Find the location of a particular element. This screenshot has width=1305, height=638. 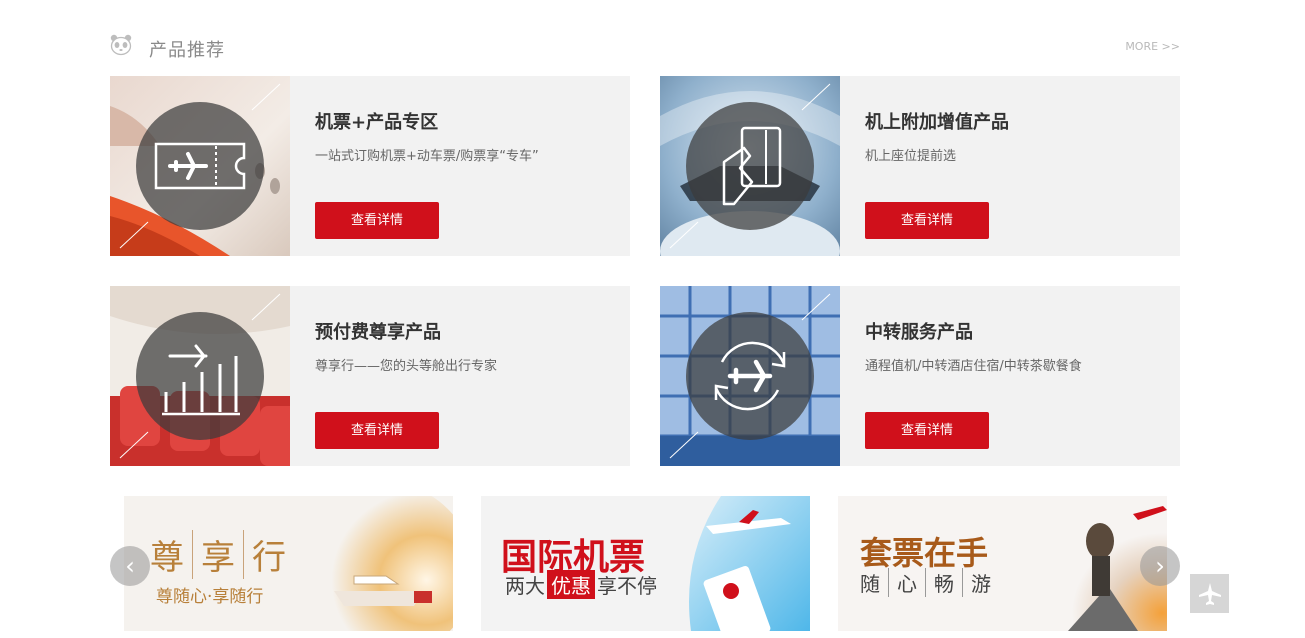

chevron-left-icon: ‹ is located at coordinates (130, 566).